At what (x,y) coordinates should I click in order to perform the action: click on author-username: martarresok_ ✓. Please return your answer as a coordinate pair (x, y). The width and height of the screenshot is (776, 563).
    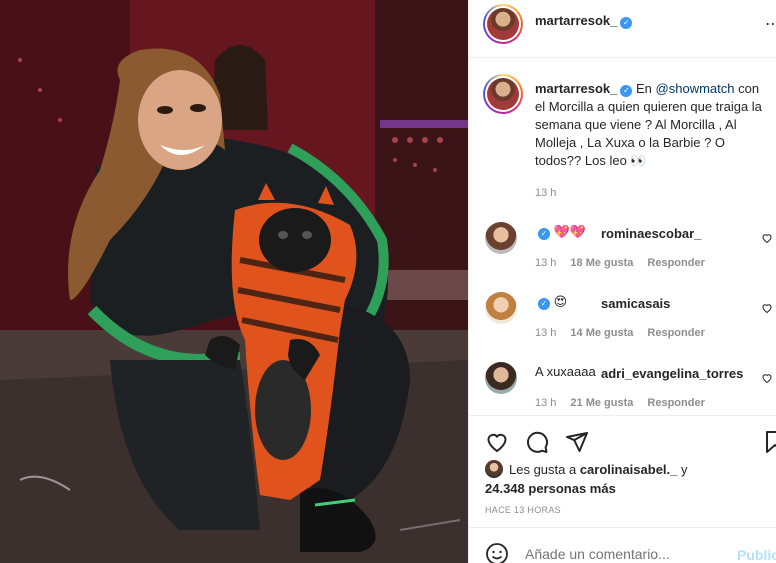
    Looking at the image, I should click on (584, 21).